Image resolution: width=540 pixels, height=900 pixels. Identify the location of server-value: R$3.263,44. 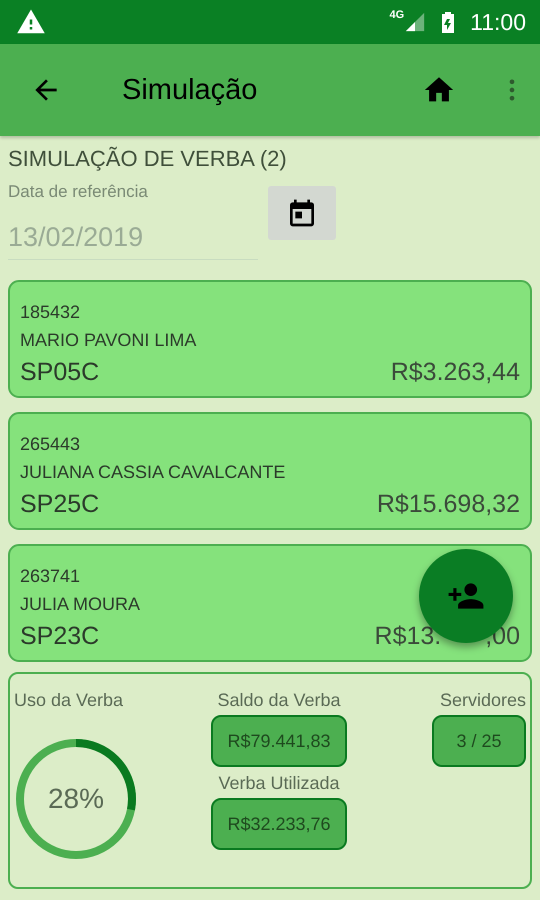
(455, 372).